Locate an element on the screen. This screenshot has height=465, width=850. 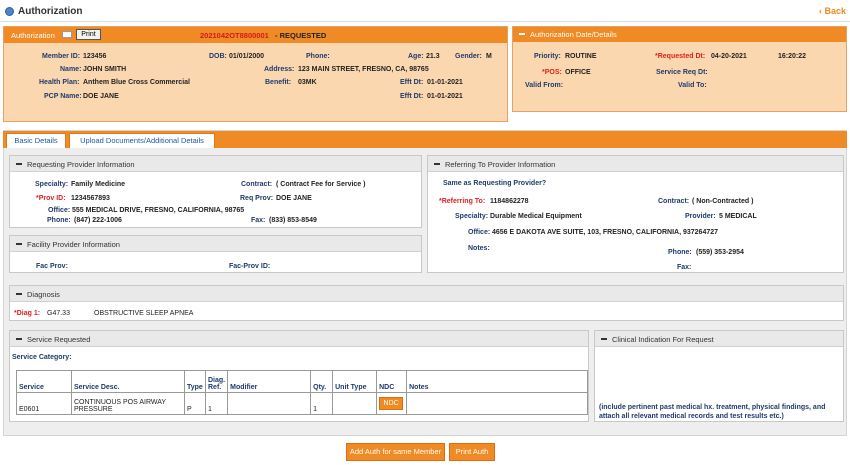
pcp-efft-dt: 01-01-2021 is located at coordinates (445, 96).